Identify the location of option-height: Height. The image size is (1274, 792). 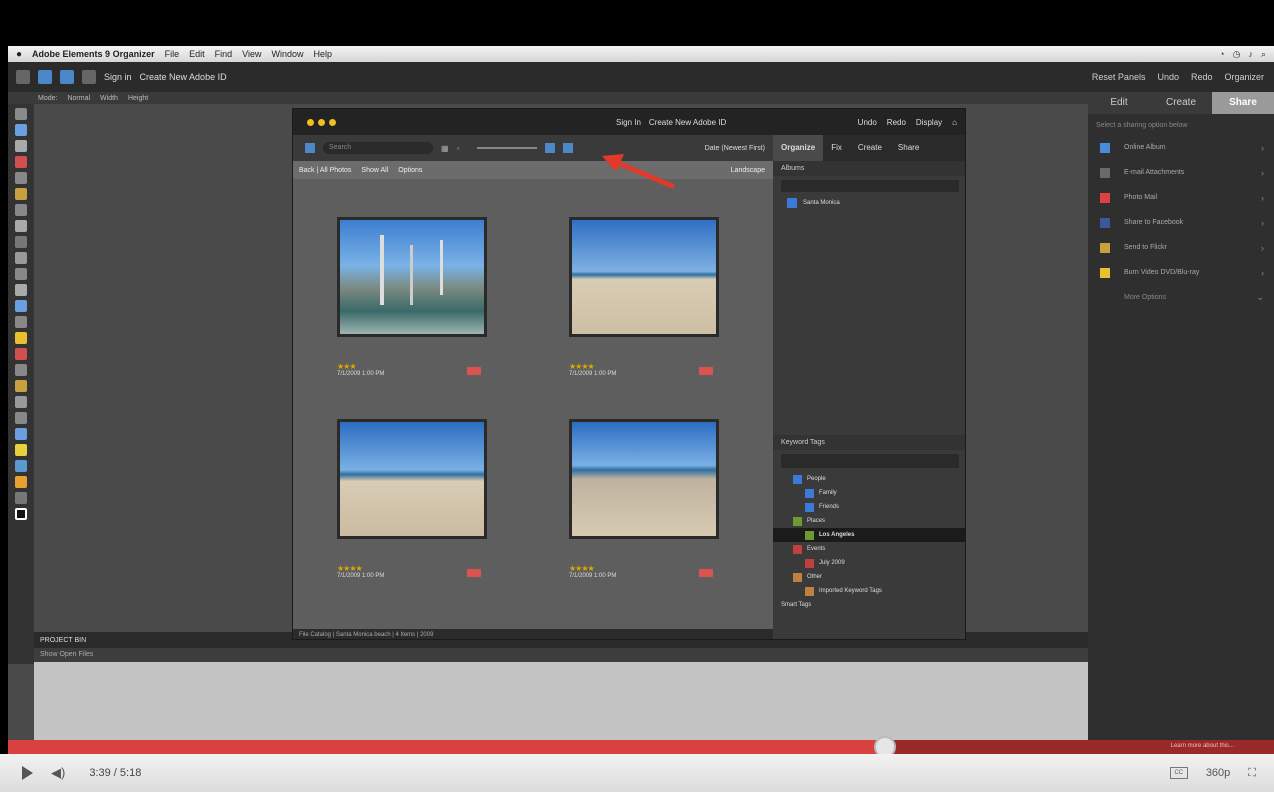
(138, 98).